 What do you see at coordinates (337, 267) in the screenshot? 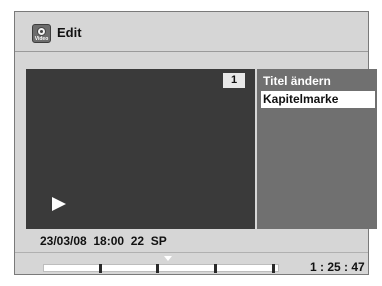
I see `elapsed-time: 1 : 25 : 47` at bounding box center [337, 267].